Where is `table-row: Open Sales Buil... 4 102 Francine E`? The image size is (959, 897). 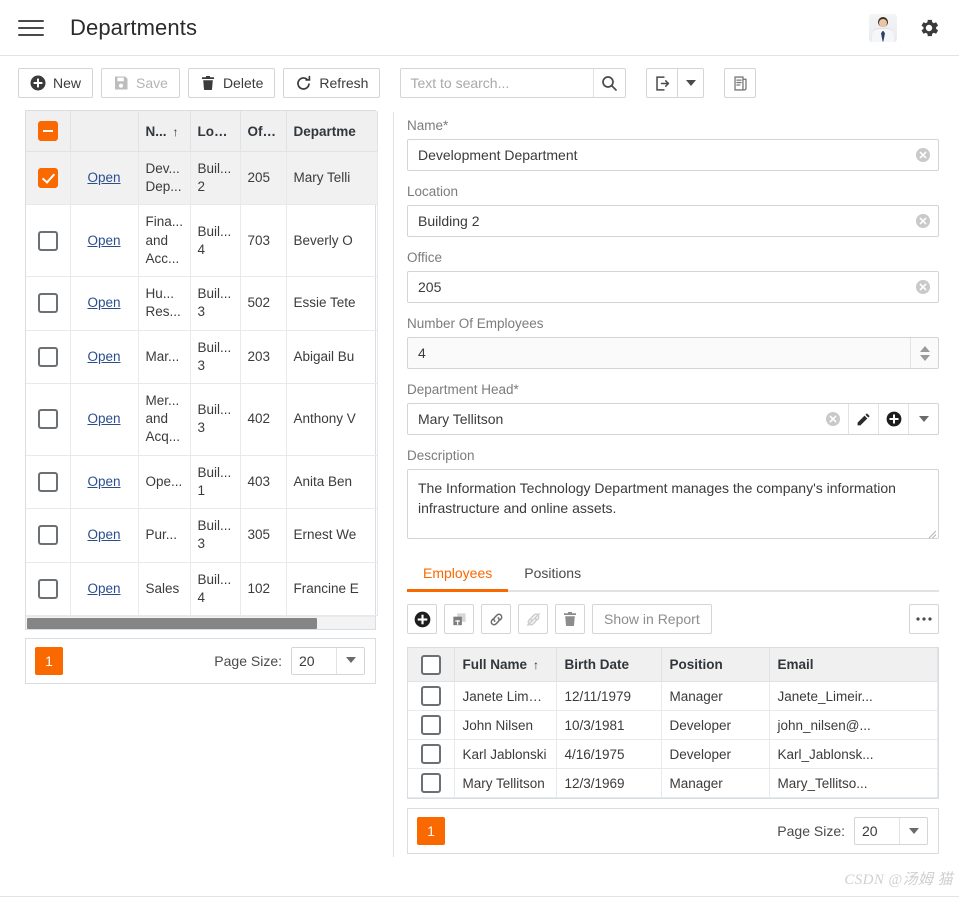
table-row: Open Sales Buil... 4 102 Francine E is located at coordinates (202, 589).